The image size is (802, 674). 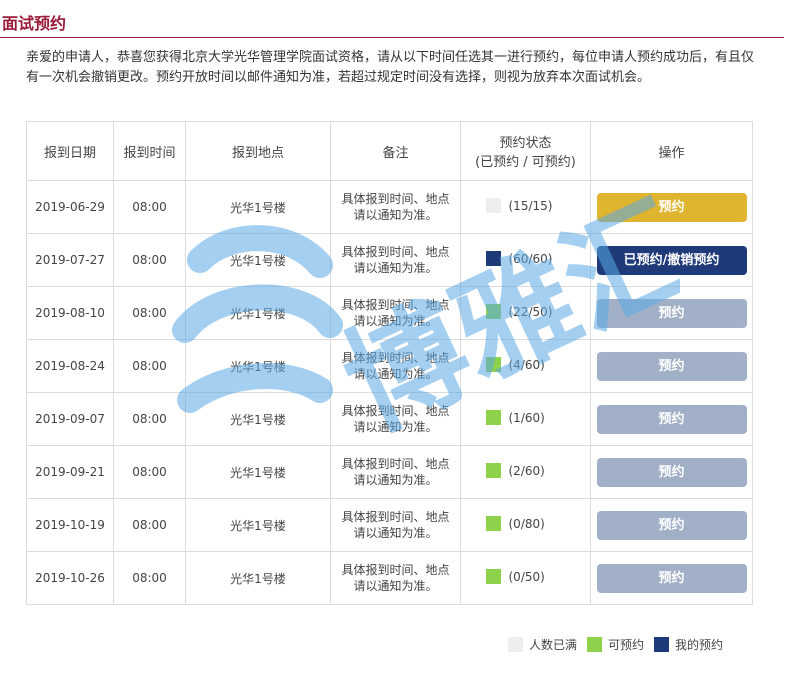 What do you see at coordinates (525, 162) in the screenshot?
I see `header-status-line2: (已预约 / 可预约)` at bounding box center [525, 162].